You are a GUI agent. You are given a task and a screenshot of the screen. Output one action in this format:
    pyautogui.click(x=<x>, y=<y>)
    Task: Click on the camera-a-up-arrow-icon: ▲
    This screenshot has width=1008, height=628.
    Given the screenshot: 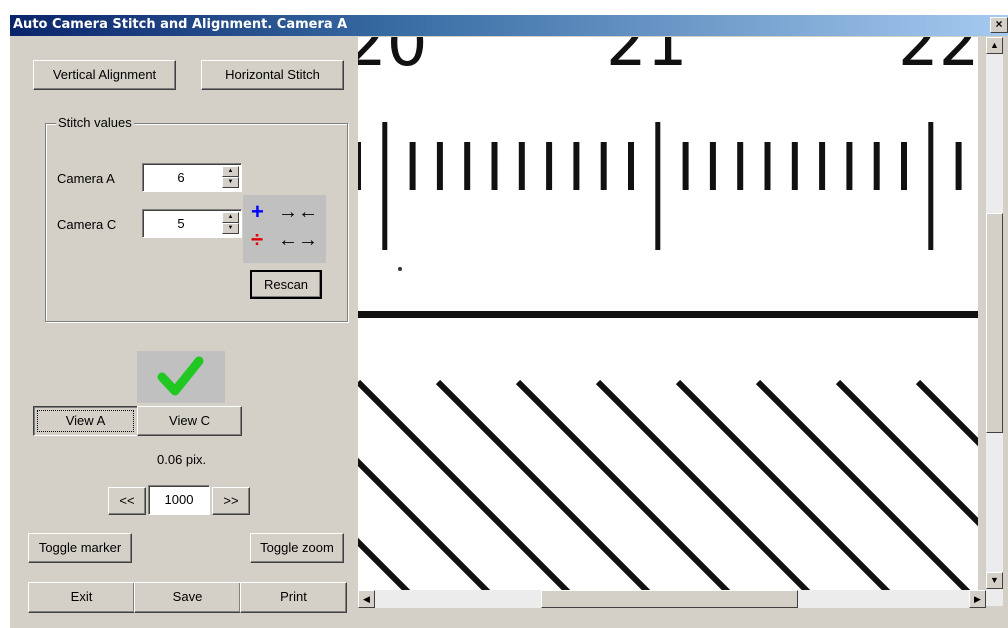 What is the action you would take?
    pyautogui.click(x=230, y=171)
    